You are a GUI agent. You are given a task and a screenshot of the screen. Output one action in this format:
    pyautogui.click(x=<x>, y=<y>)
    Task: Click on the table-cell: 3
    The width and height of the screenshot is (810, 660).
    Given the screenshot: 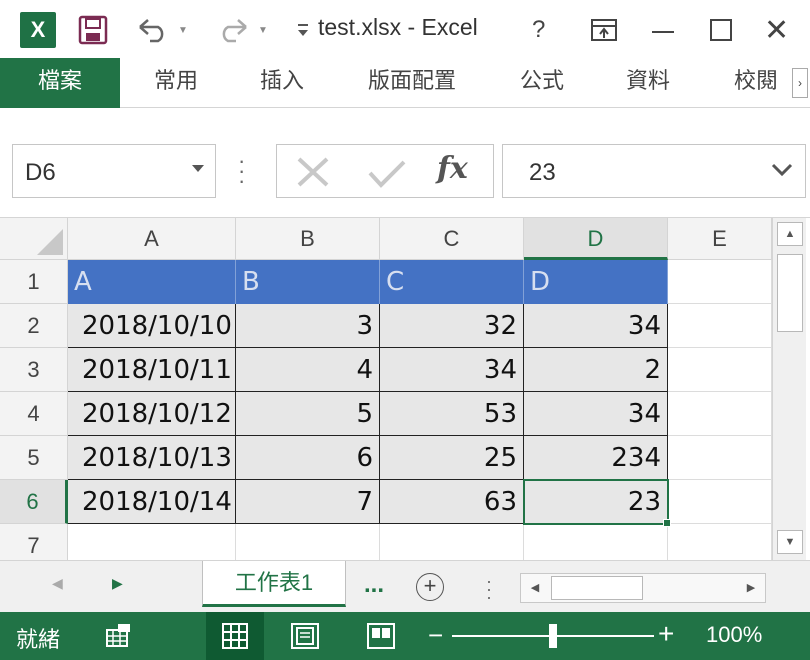 What is the action you would take?
    pyautogui.click(x=308, y=326)
    